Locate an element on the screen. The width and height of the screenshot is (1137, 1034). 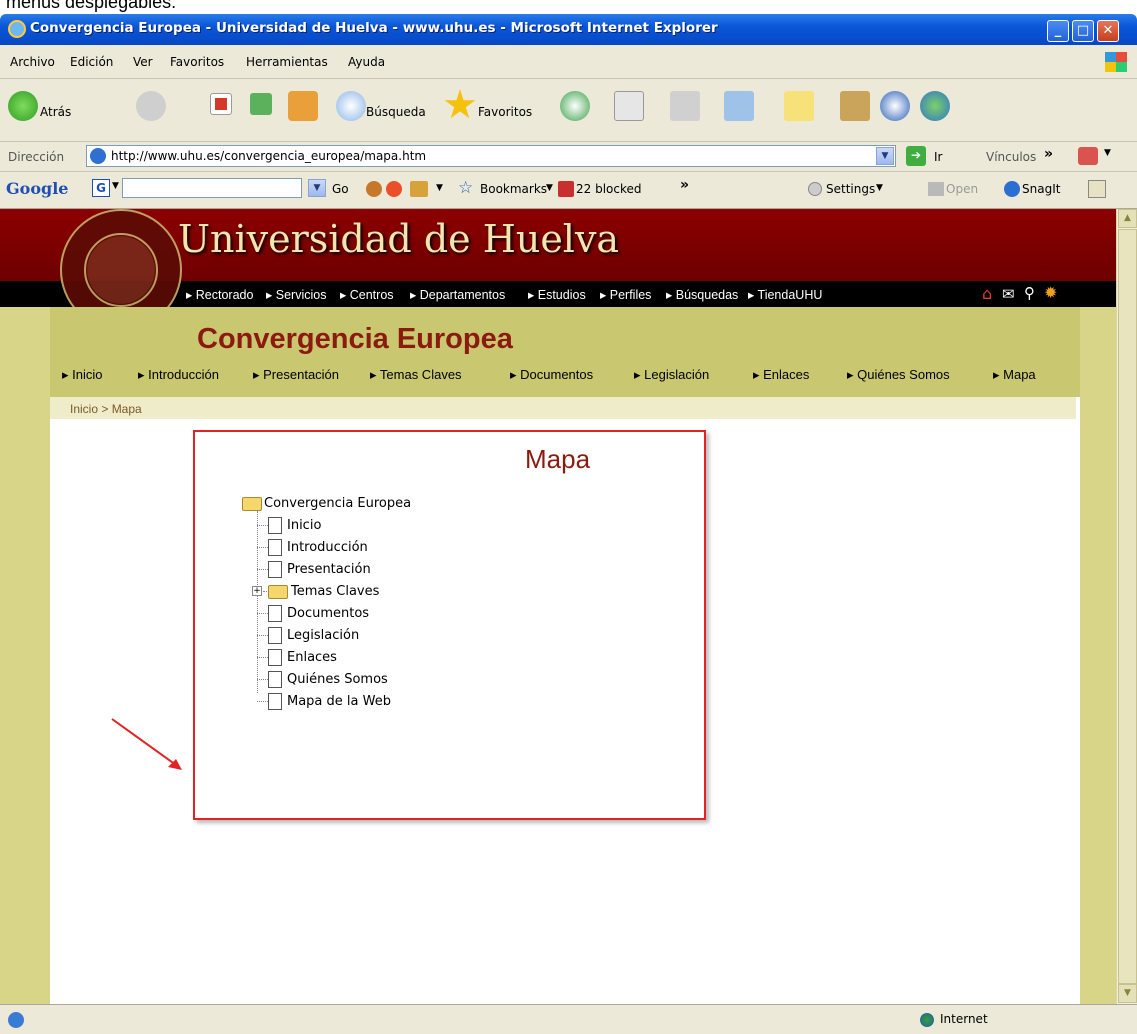
topnav-busquedas: ▸ Búsquedas is located at coordinates (702, 294).